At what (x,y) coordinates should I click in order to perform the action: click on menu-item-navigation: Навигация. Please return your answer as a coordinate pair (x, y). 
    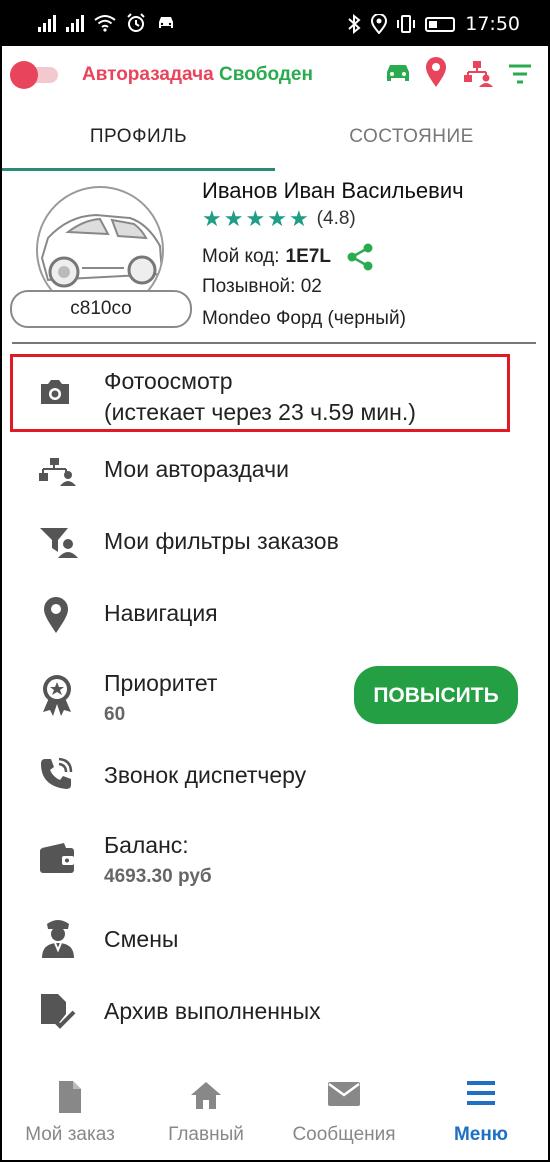
    Looking at the image, I should click on (275, 616).